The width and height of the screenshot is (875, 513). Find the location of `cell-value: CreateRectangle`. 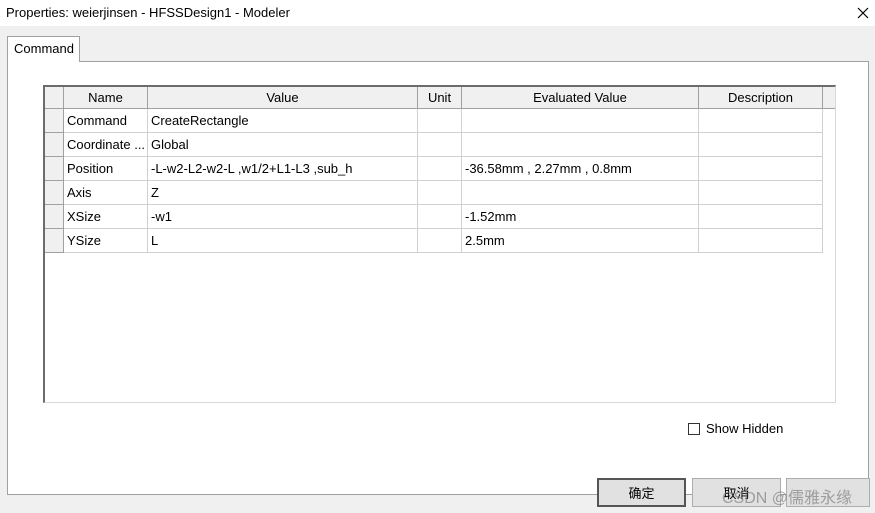

cell-value: CreateRectangle is located at coordinates (283, 121).